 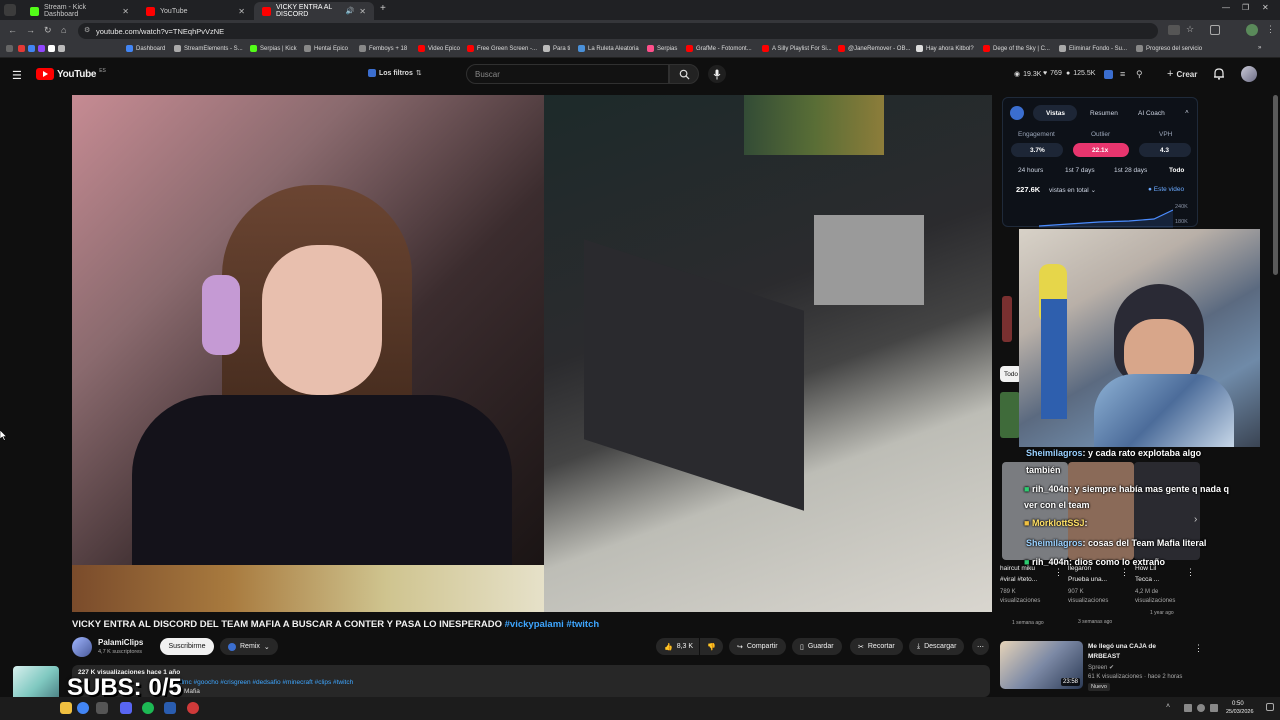 What do you see at coordinates (383, 48) in the screenshot?
I see `bookmark-item: Femboys + 18` at bounding box center [383, 48].